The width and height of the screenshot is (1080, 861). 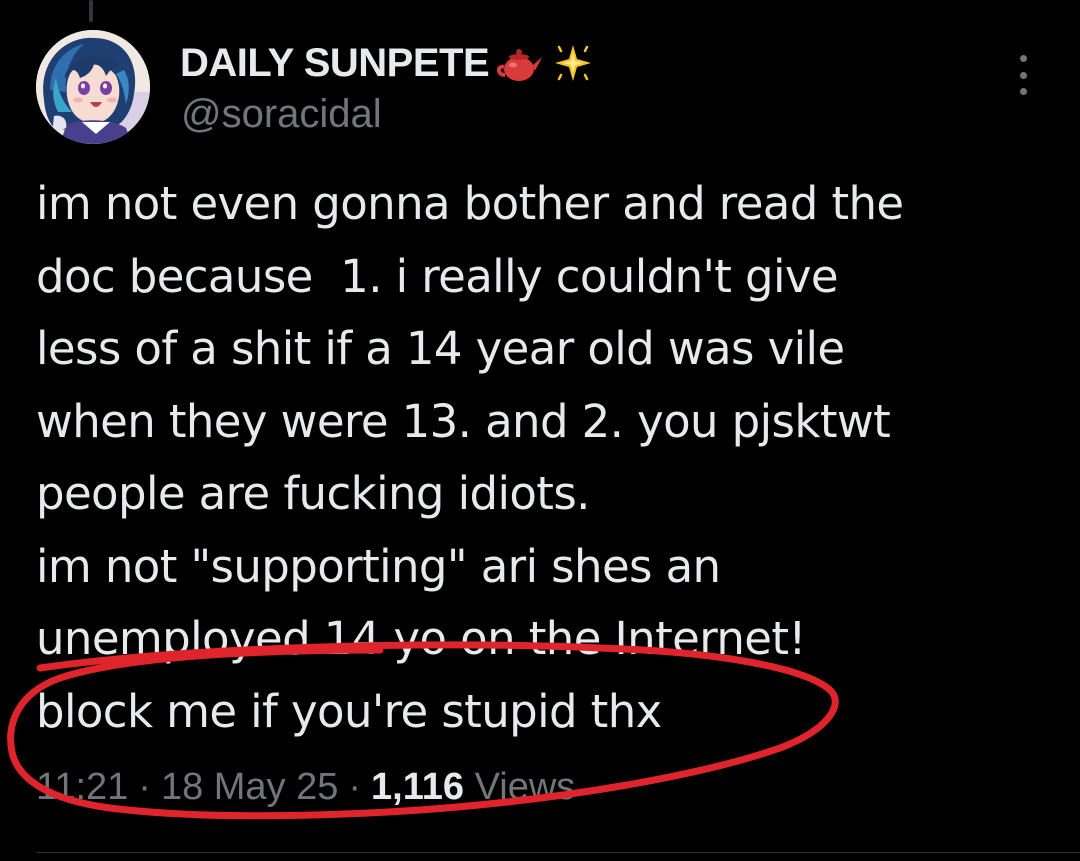 I want to click on tweet-text-line: less of a shit if a 14 year old was vile, so click(x=440, y=348).